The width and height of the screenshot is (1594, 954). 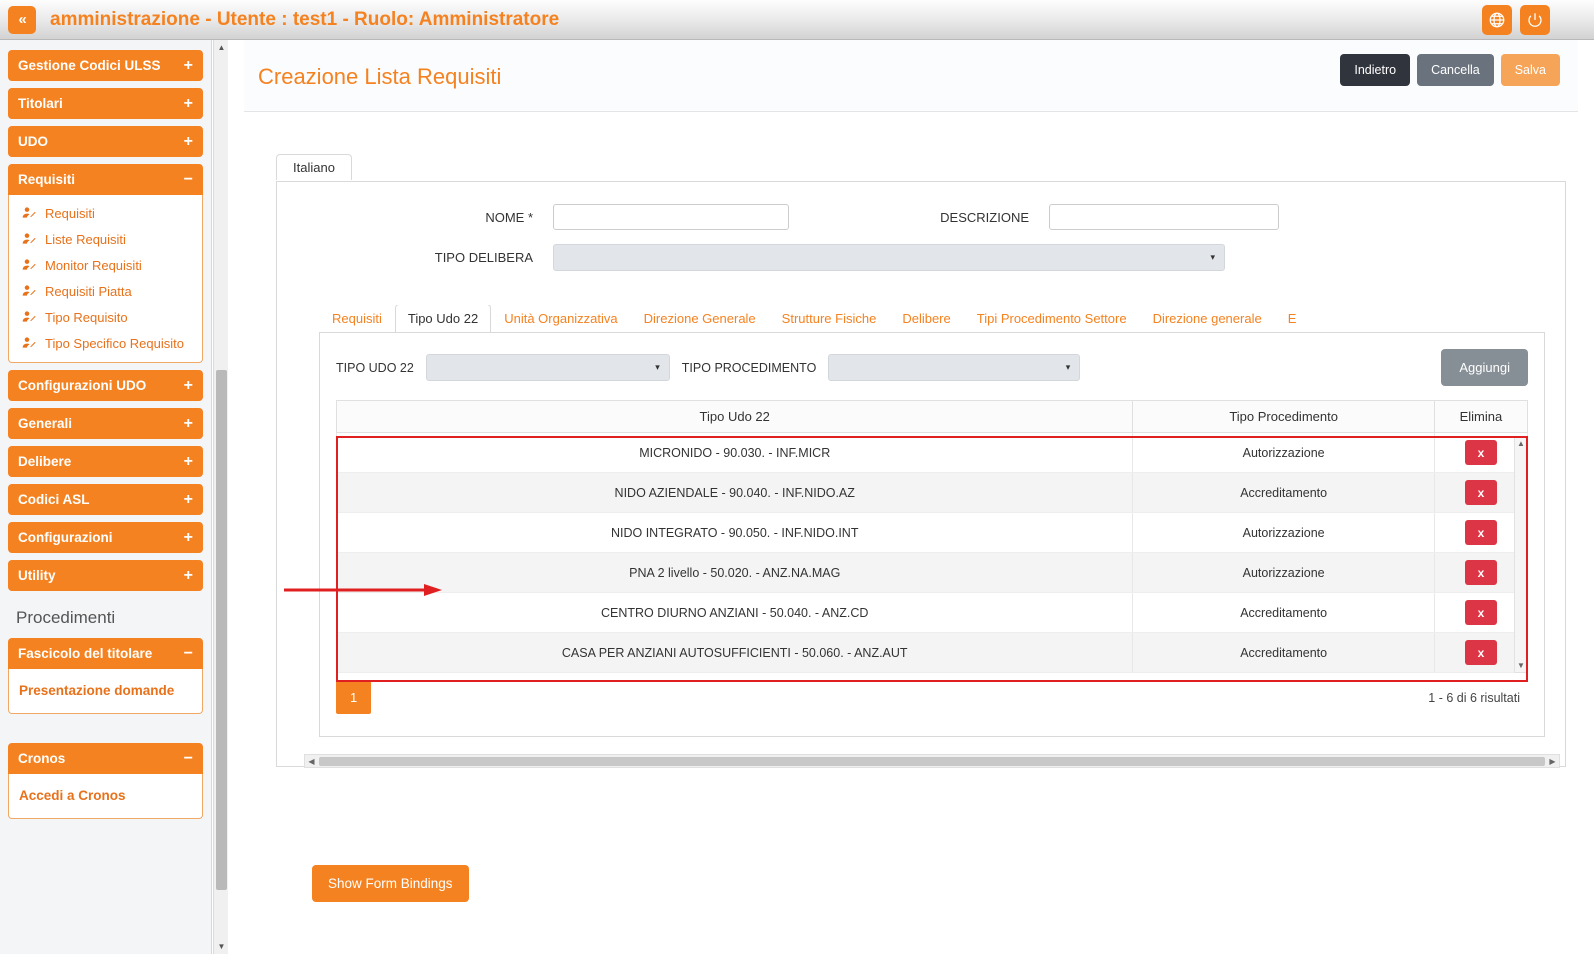 What do you see at coordinates (105, 461) in the screenshot?
I see `sidebar-item-delibere: Delibere +` at bounding box center [105, 461].